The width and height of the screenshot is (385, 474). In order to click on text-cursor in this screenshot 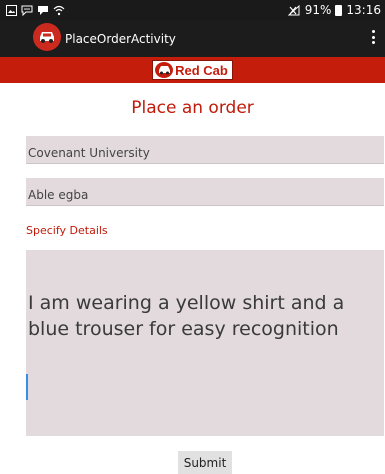, I will do `click(27, 387)`.